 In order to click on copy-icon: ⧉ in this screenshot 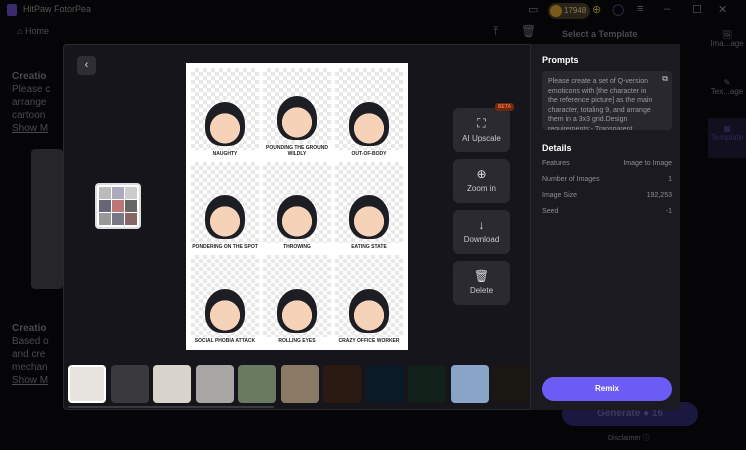, I will do `click(665, 79)`.